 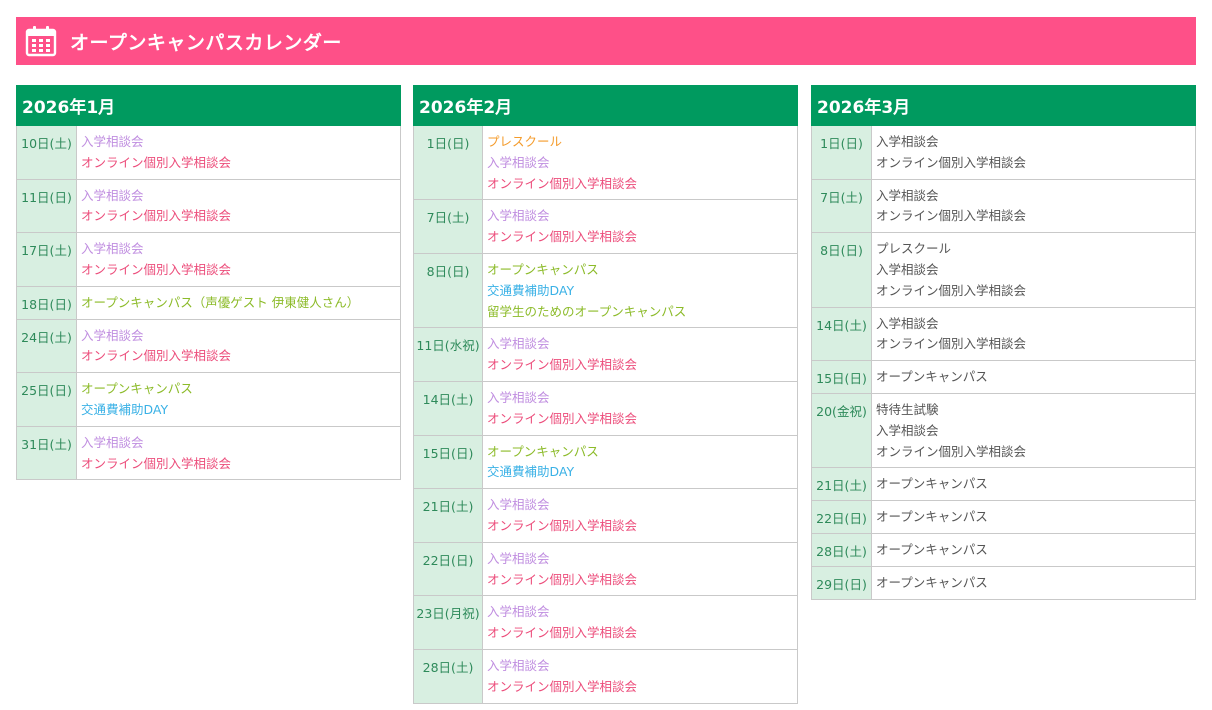 I want to click on calendar-row: 25日(日) オープンキャンパス 交通費補助DAY, so click(x=208, y=400).